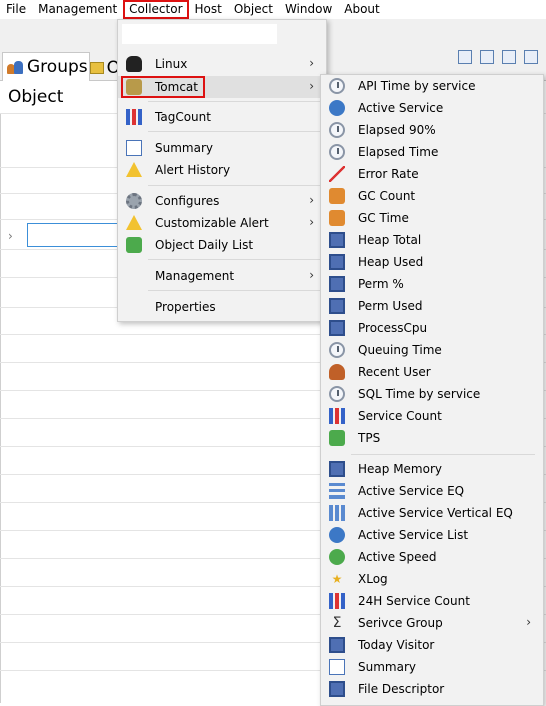 The height and width of the screenshot is (706, 546). I want to click on menu-item-label: Service Count, so click(400, 416).